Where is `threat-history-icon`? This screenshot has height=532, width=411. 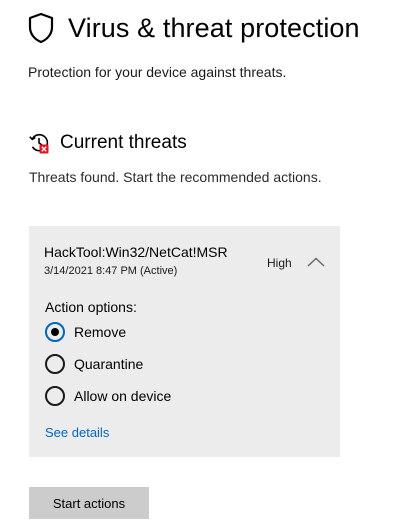
threat-history-icon is located at coordinates (39, 143).